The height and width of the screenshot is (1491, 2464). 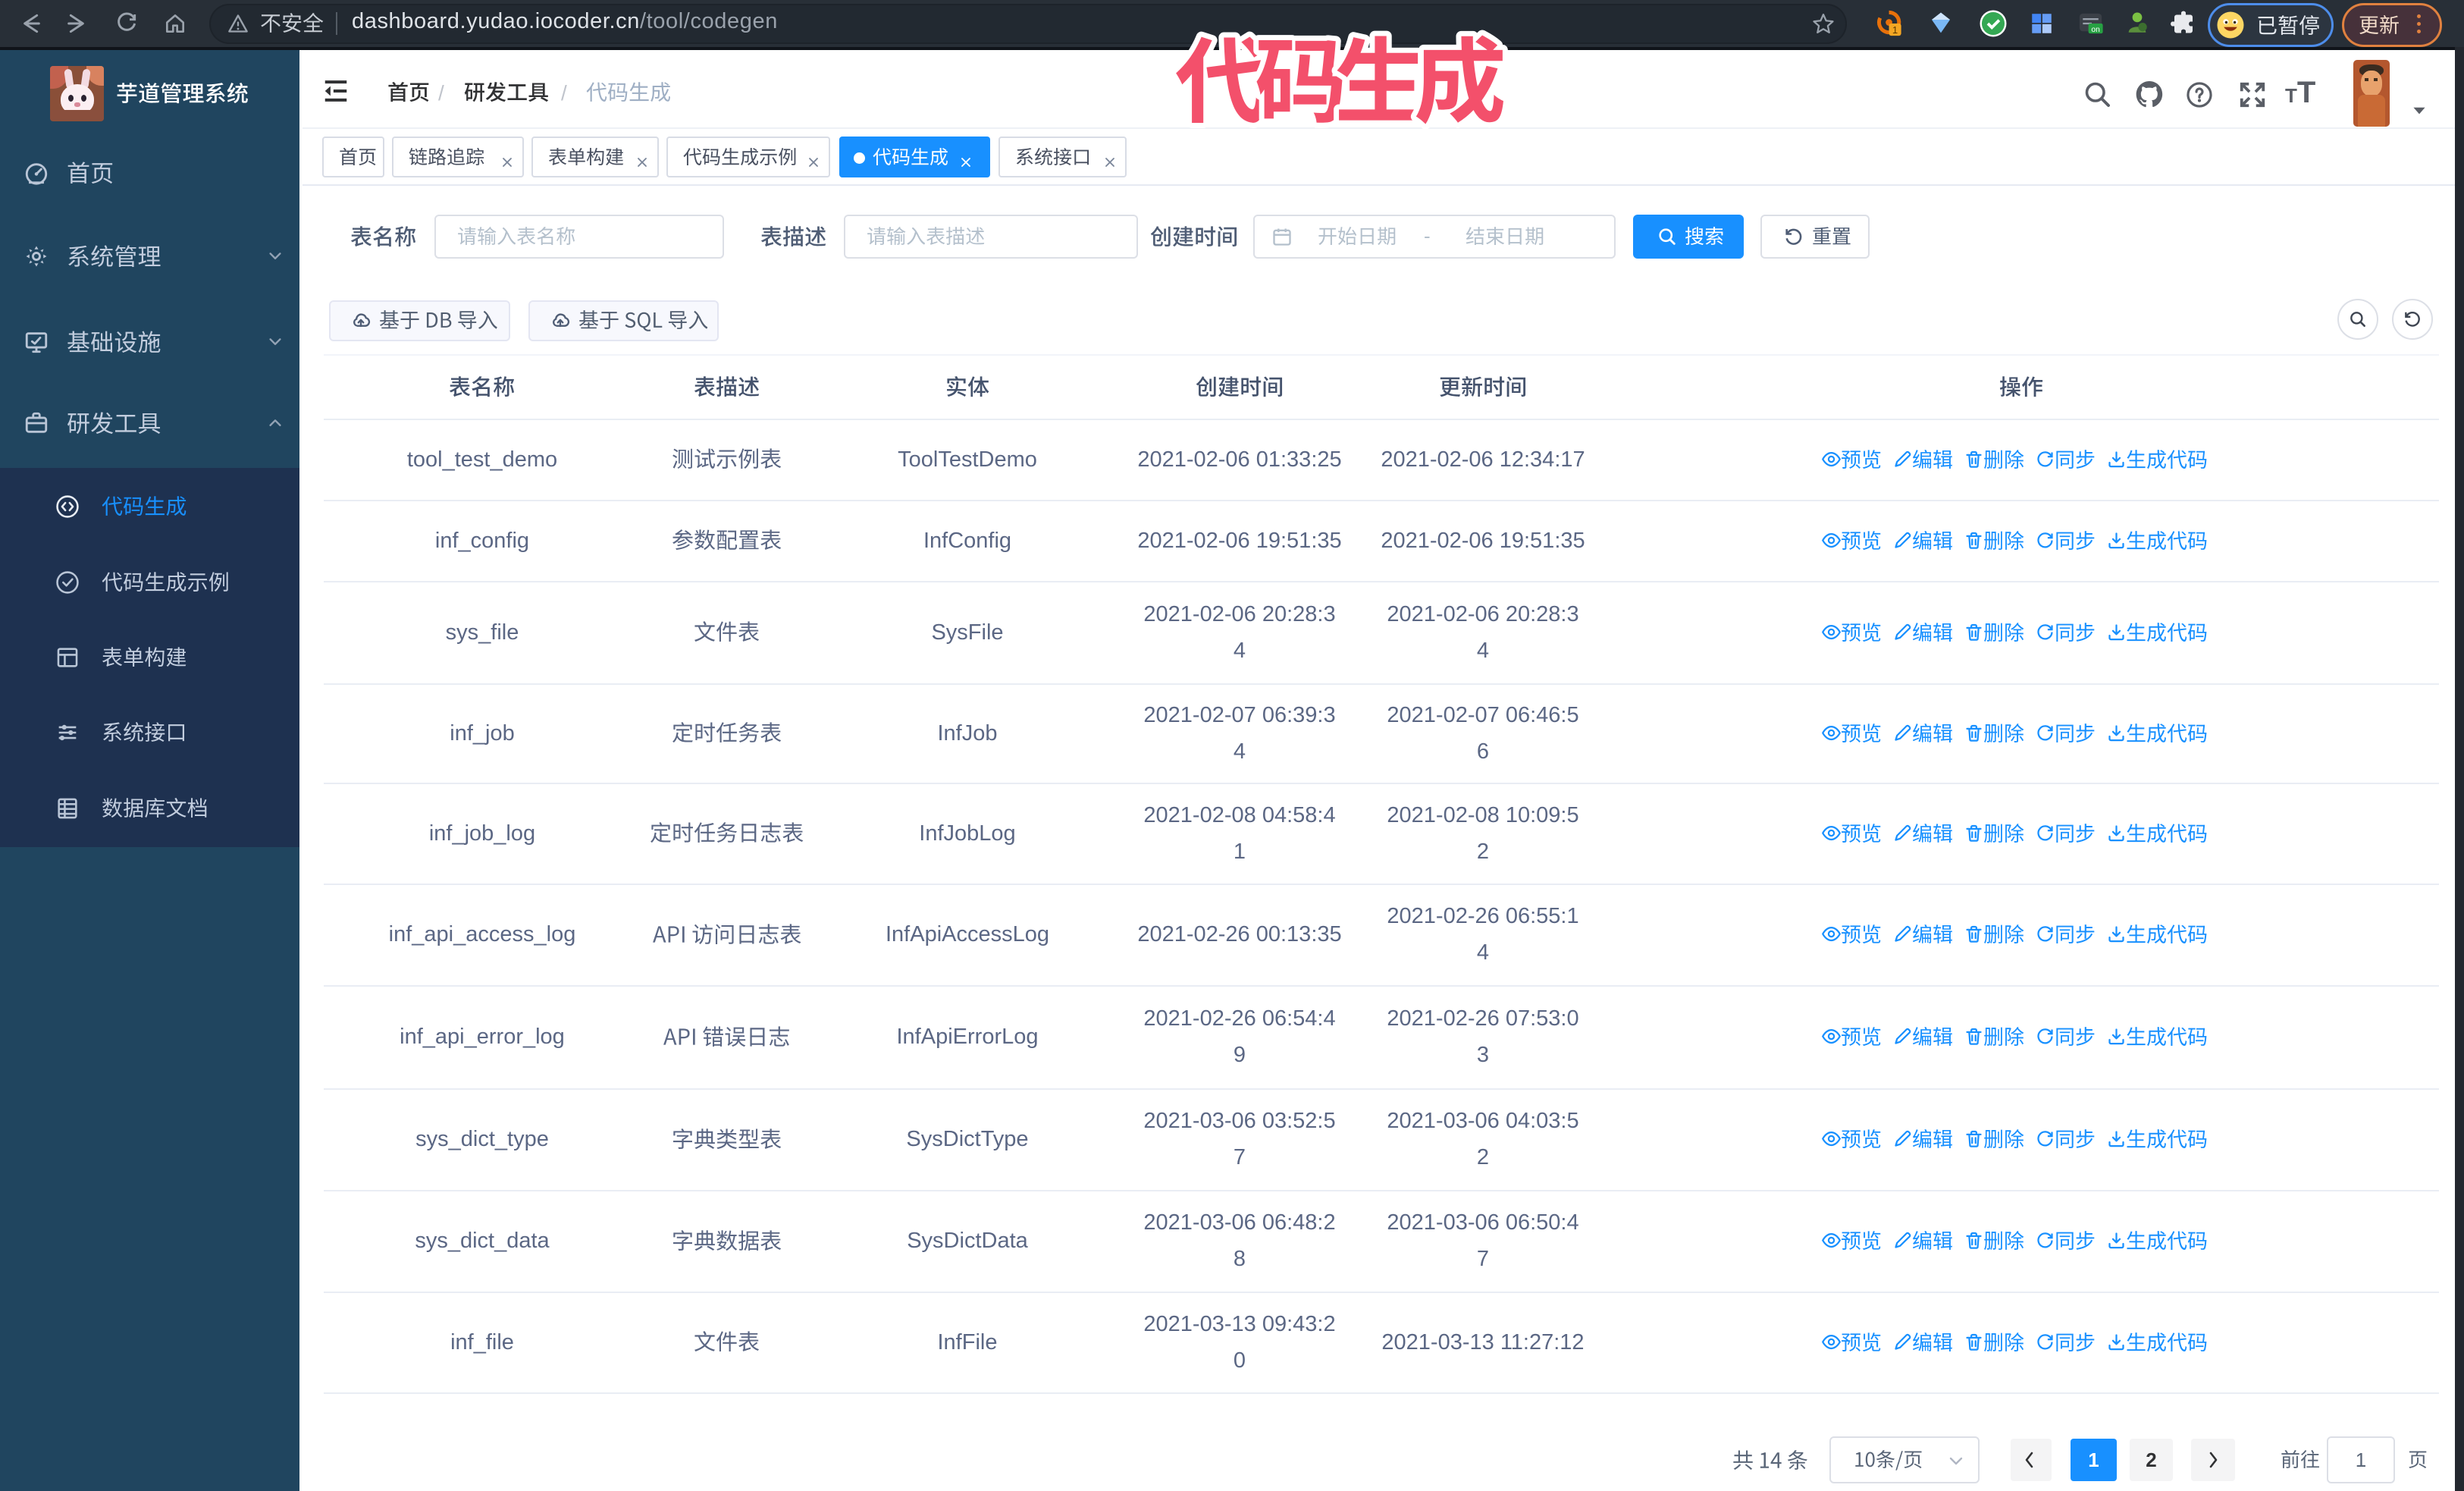 I want to click on svg-text: on, so click(x=2096, y=30).